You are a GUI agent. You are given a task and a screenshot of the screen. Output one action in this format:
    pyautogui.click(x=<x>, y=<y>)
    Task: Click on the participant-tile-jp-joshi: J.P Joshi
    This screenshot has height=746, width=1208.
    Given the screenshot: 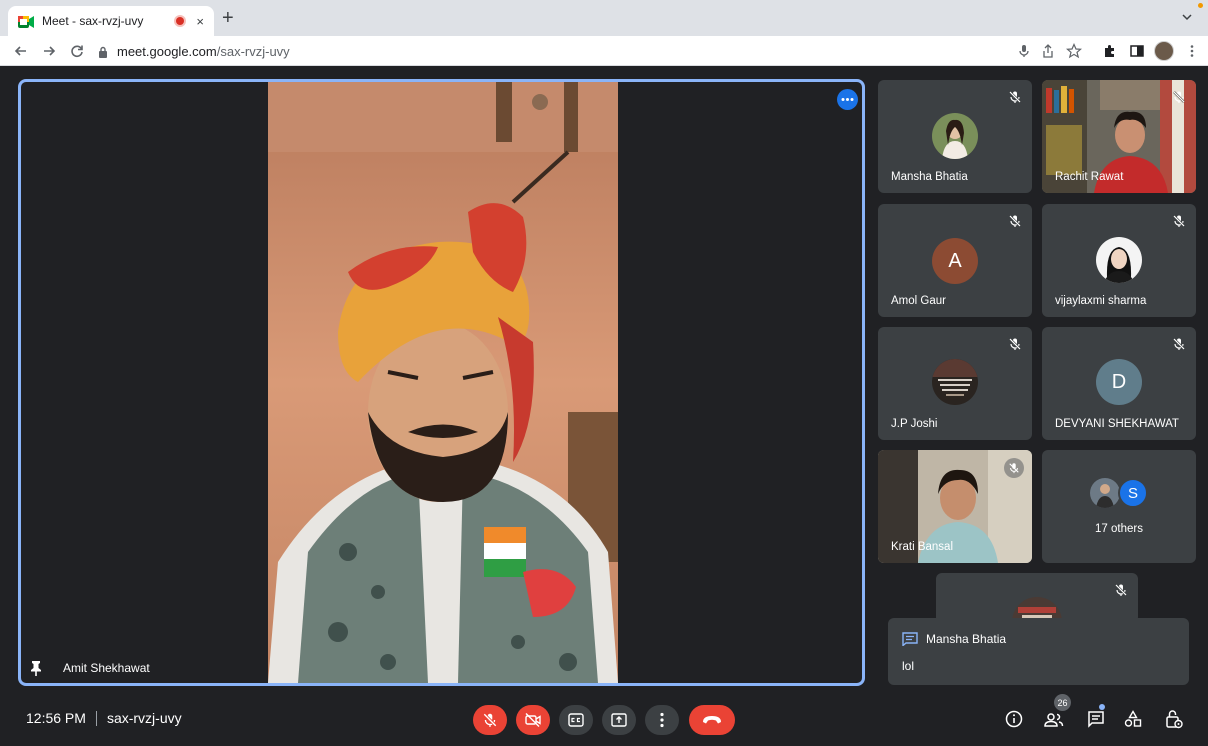 What is the action you would take?
    pyautogui.click(x=955, y=383)
    